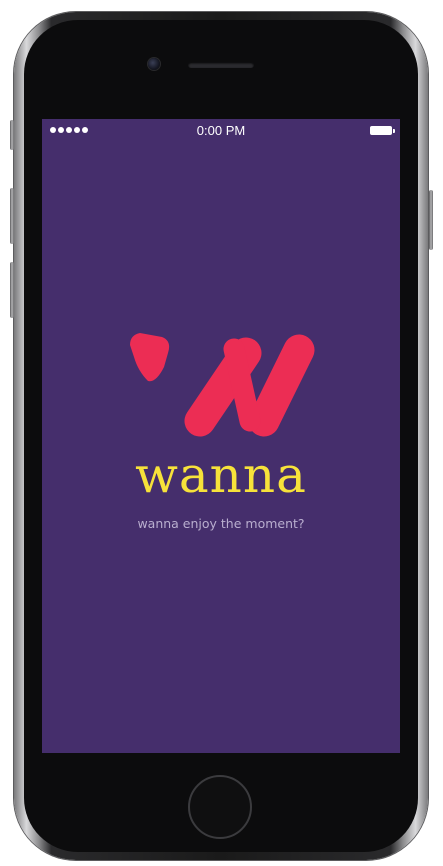 The width and height of the screenshot is (443, 866). I want to click on earpiece-speaker, so click(221, 65).